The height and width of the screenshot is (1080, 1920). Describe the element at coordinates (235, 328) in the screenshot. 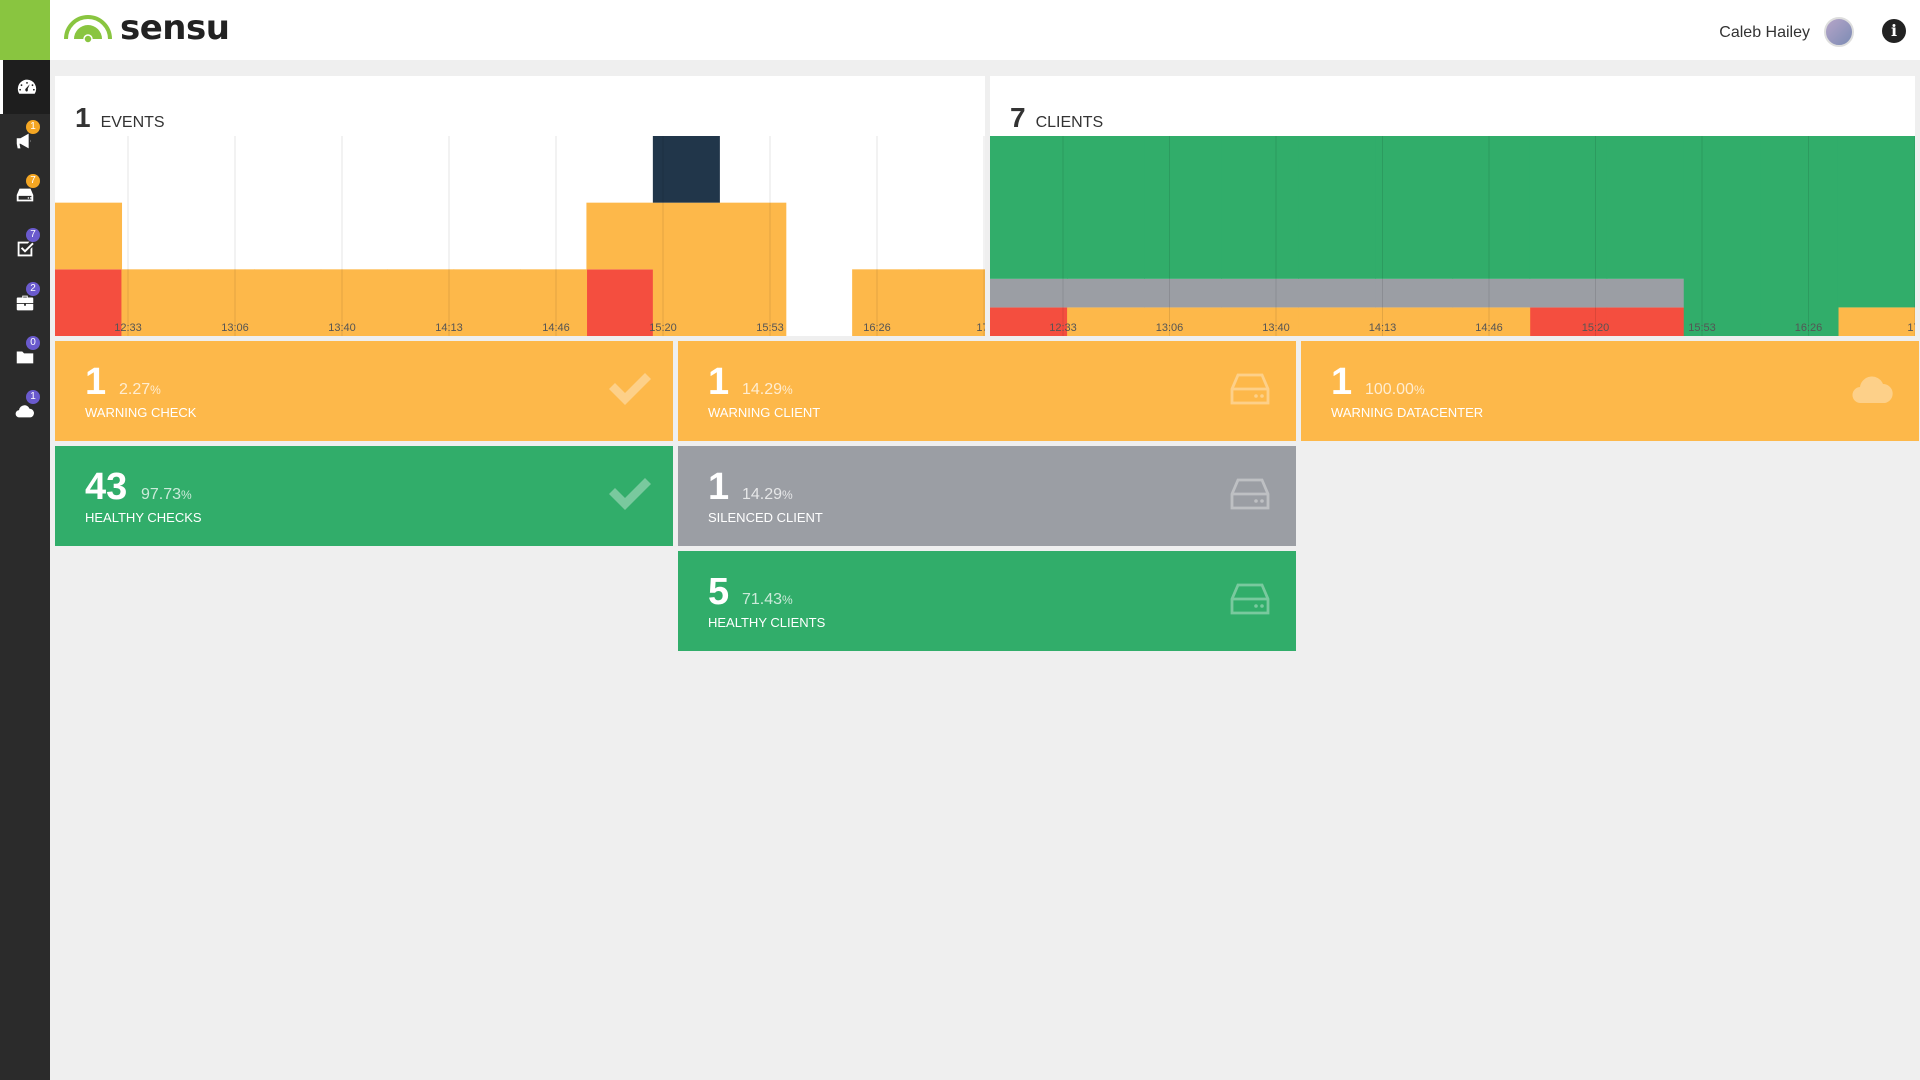

I see `chart-tick-label: 13:06` at that location.